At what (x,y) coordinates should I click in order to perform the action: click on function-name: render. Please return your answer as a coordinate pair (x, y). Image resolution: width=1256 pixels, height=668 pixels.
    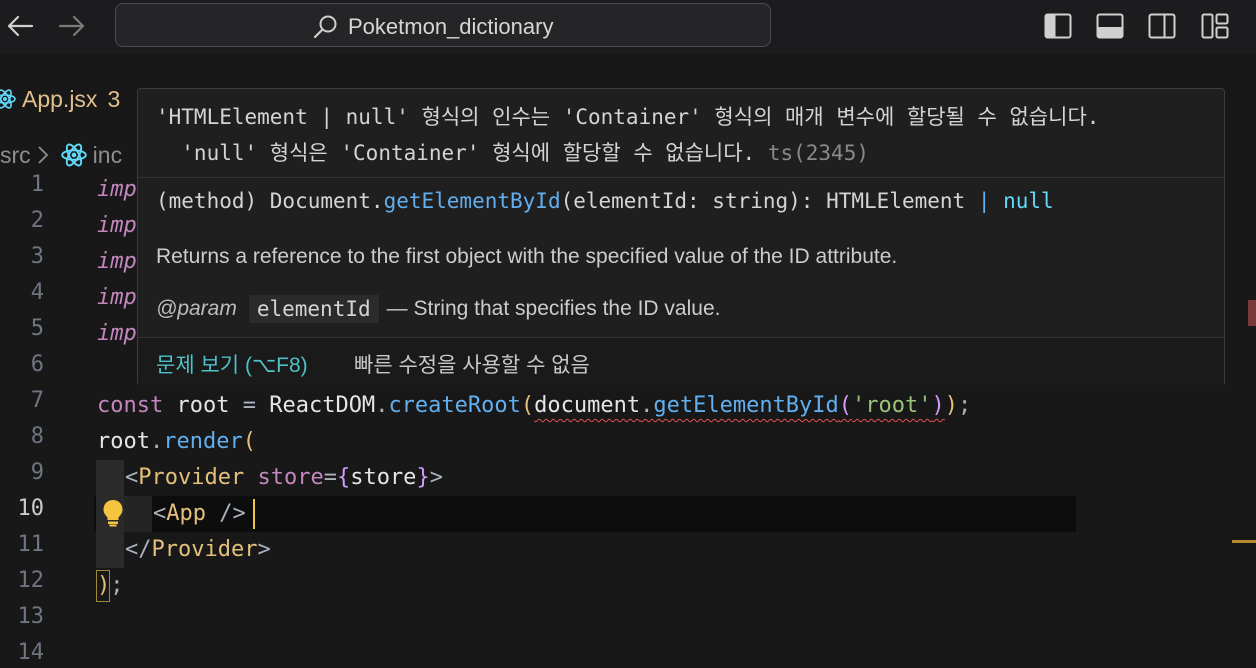
    Looking at the image, I should click on (203, 441).